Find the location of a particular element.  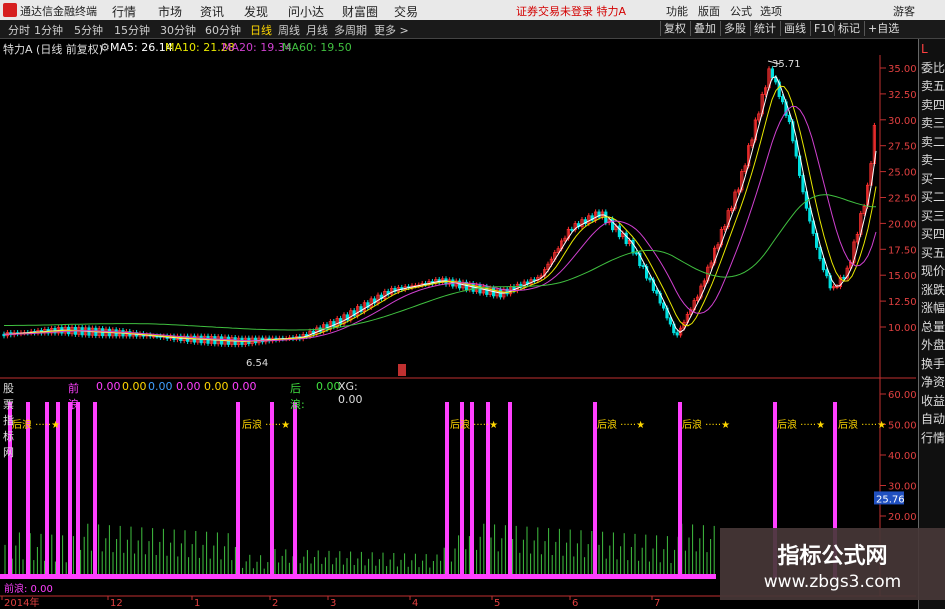

price-tick-label: 30.00 is located at coordinates (902, 121).